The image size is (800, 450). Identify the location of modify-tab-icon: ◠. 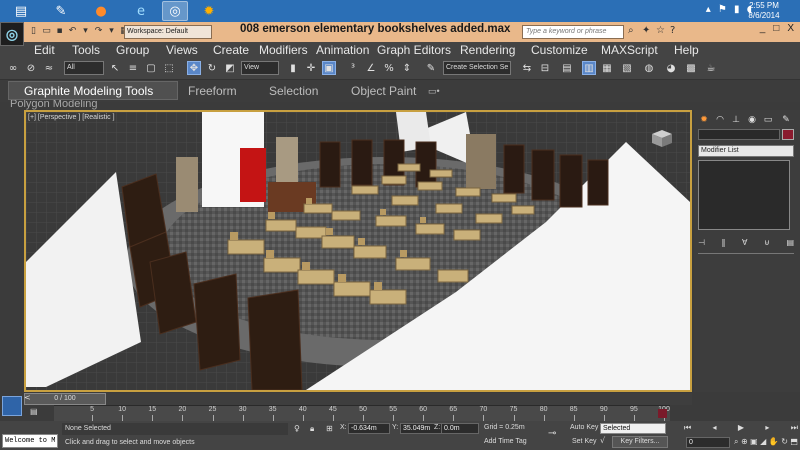
(720, 120).